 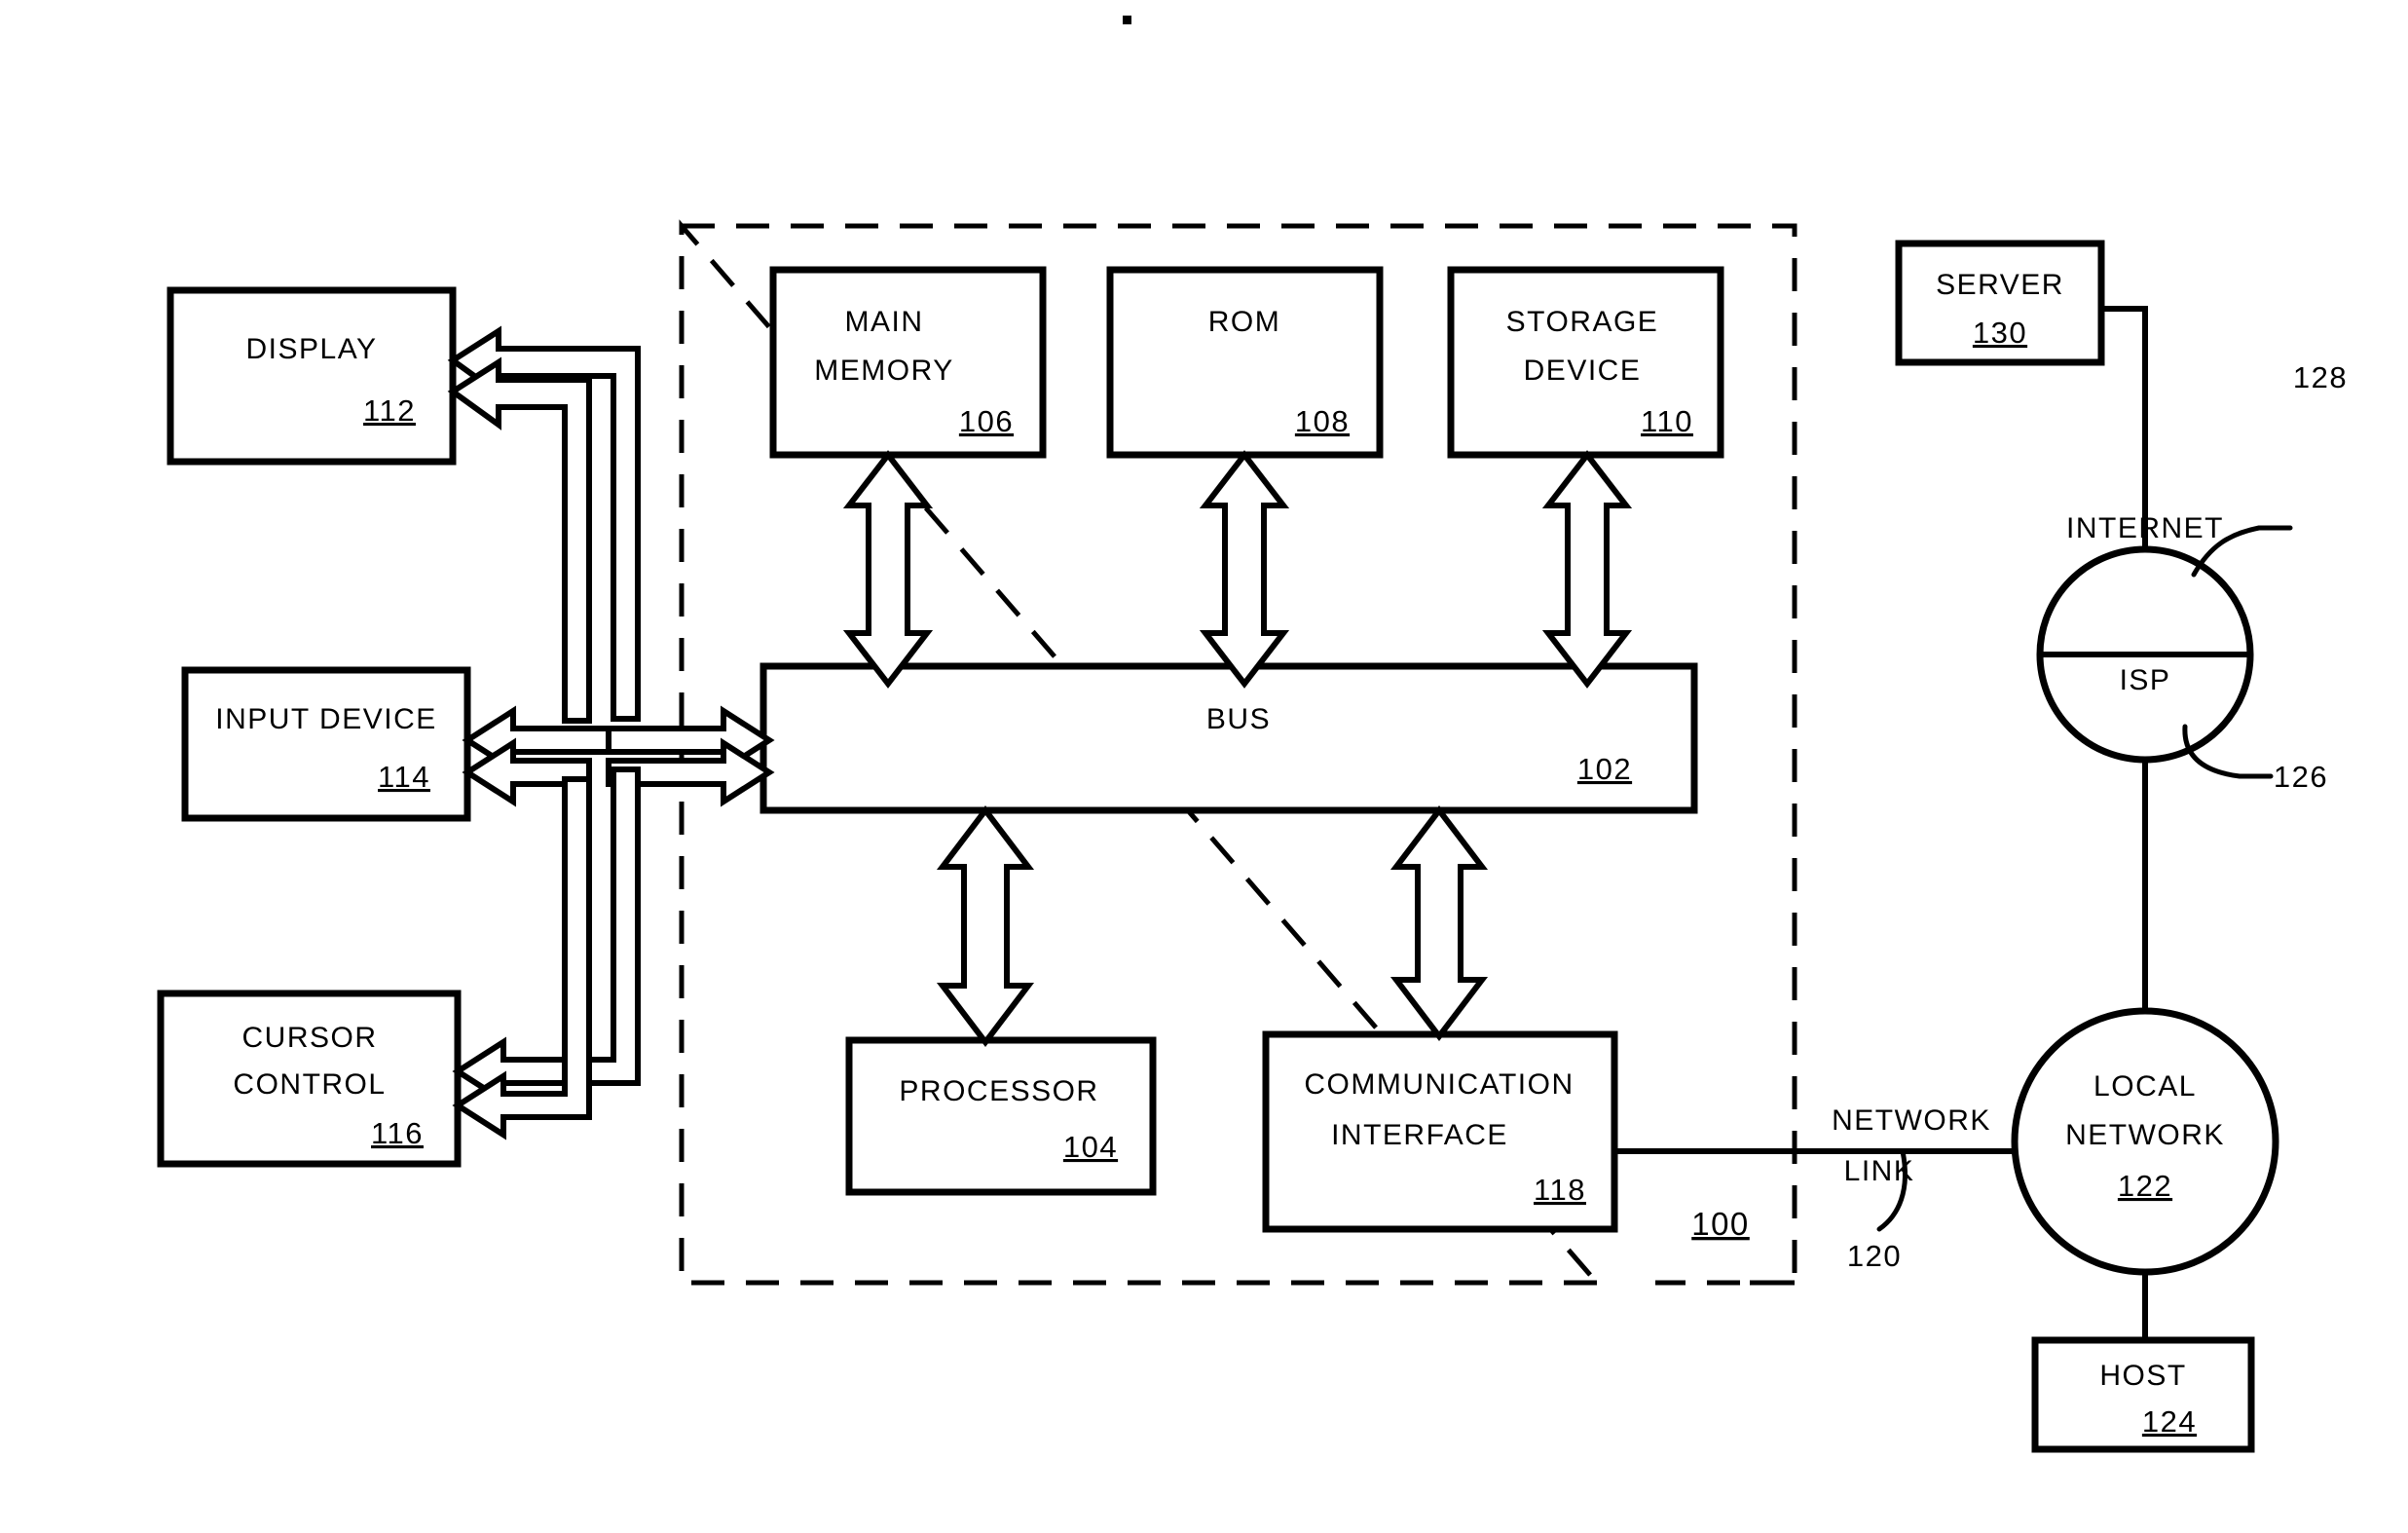 I want to click on bus-label: BUS, so click(x=1239, y=719).